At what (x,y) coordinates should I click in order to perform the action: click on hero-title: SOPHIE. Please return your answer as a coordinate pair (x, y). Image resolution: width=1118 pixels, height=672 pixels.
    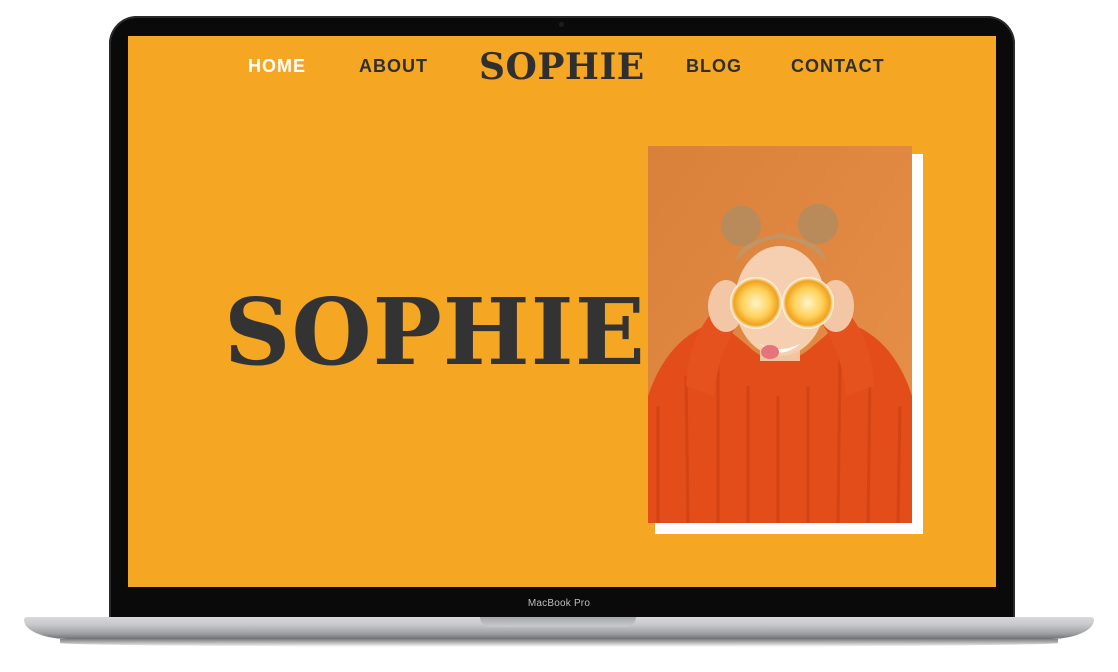
    Looking at the image, I should click on (435, 332).